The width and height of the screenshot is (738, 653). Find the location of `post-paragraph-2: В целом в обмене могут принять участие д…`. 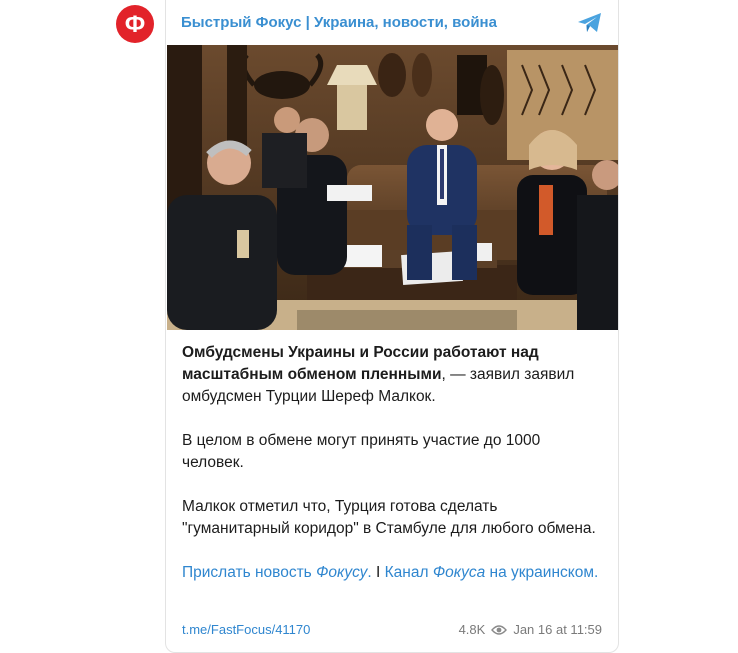

post-paragraph-2: В целом в обмене могут принять участие д… is located at coordinates (361, 451).